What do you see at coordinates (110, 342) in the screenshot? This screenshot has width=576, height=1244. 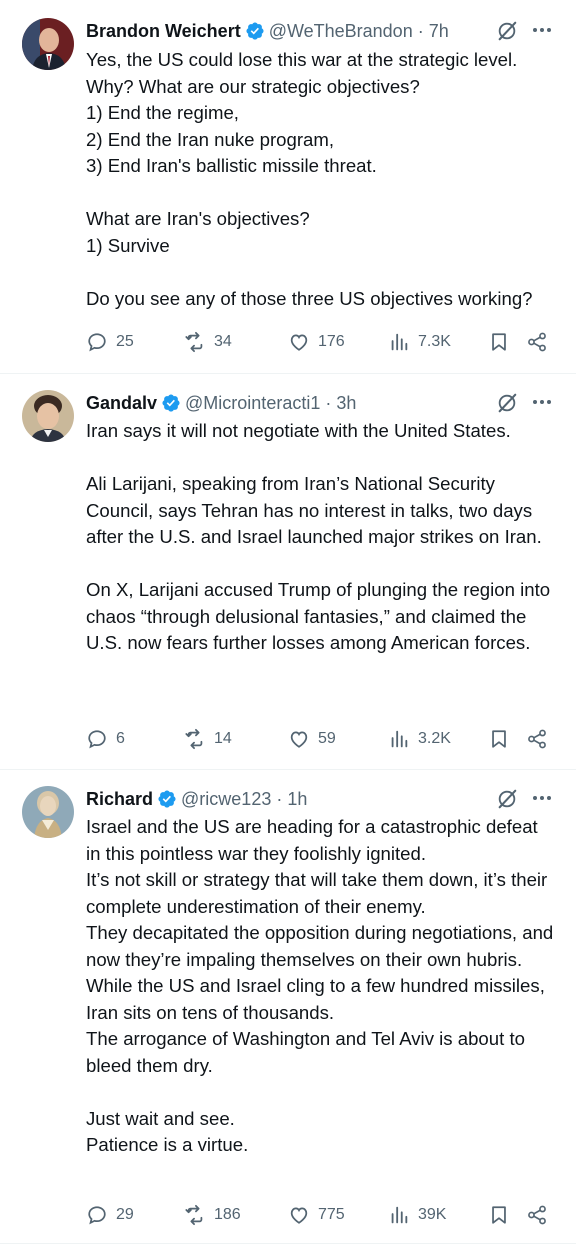 I see `reply-button: 25` at bounding box center [110, 342].